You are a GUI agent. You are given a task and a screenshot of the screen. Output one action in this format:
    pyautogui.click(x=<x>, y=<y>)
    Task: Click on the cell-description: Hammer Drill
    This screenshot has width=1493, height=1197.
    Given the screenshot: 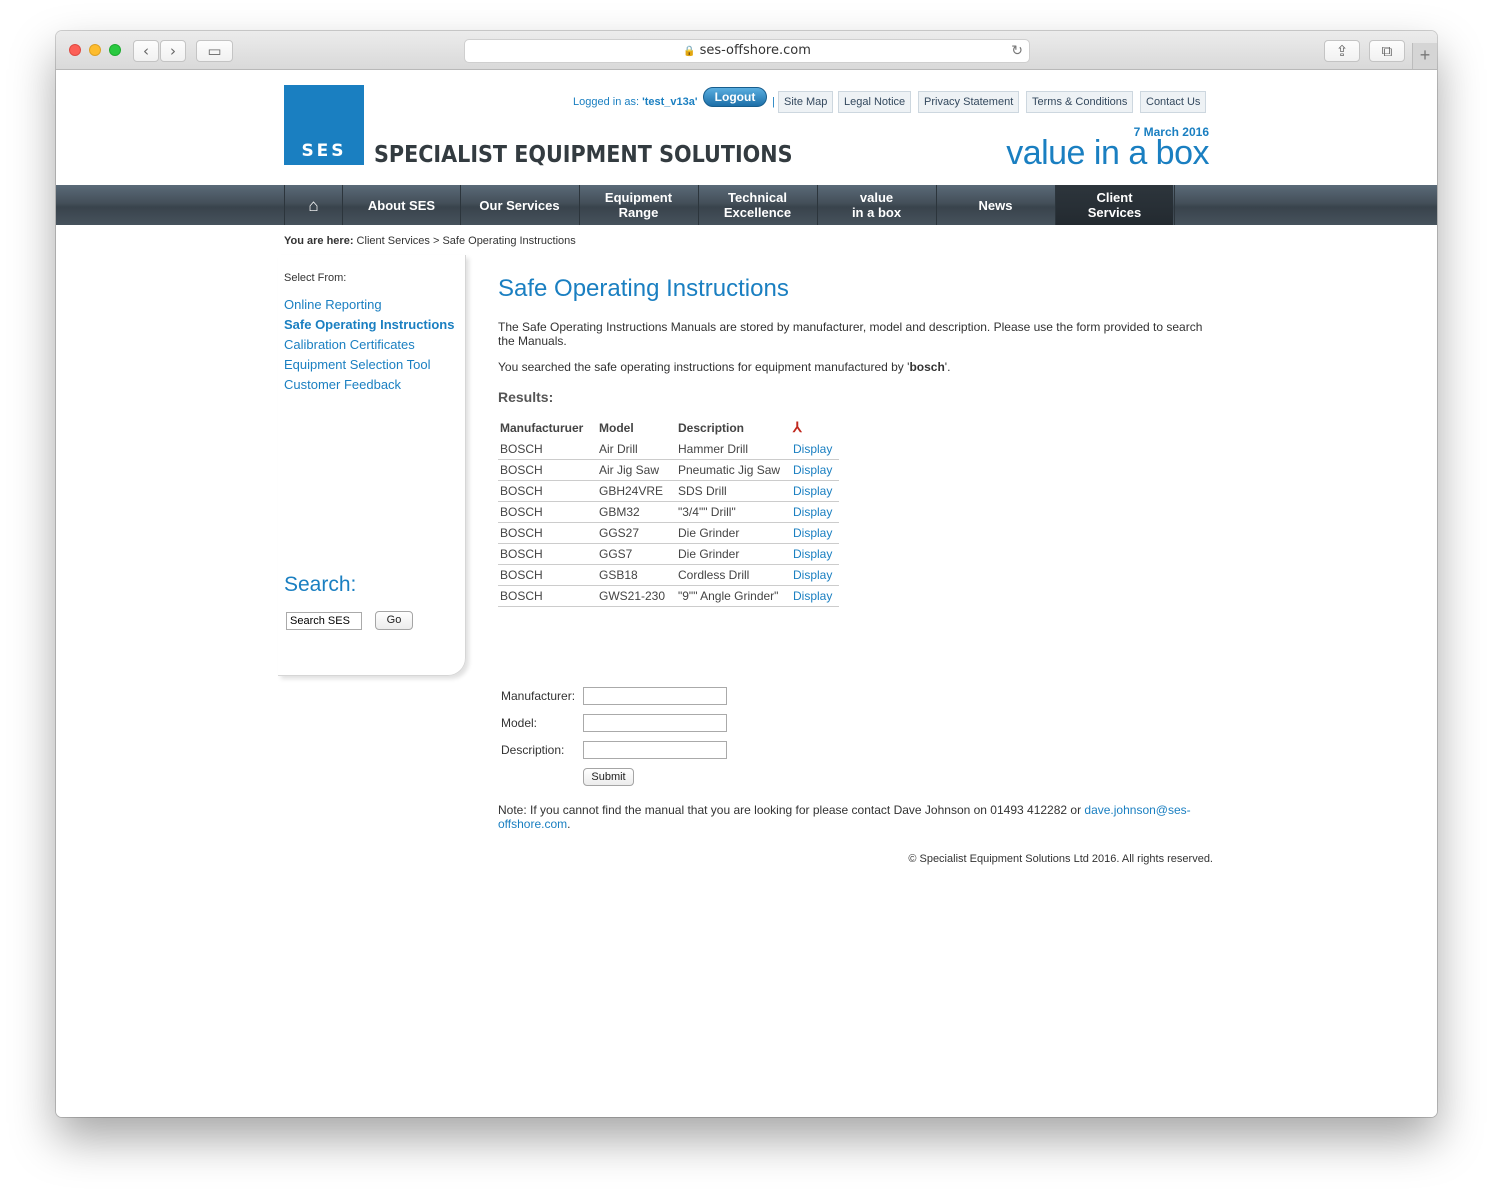 What is the action you would take?
    pyautogui.click(x=733, y=449)
    